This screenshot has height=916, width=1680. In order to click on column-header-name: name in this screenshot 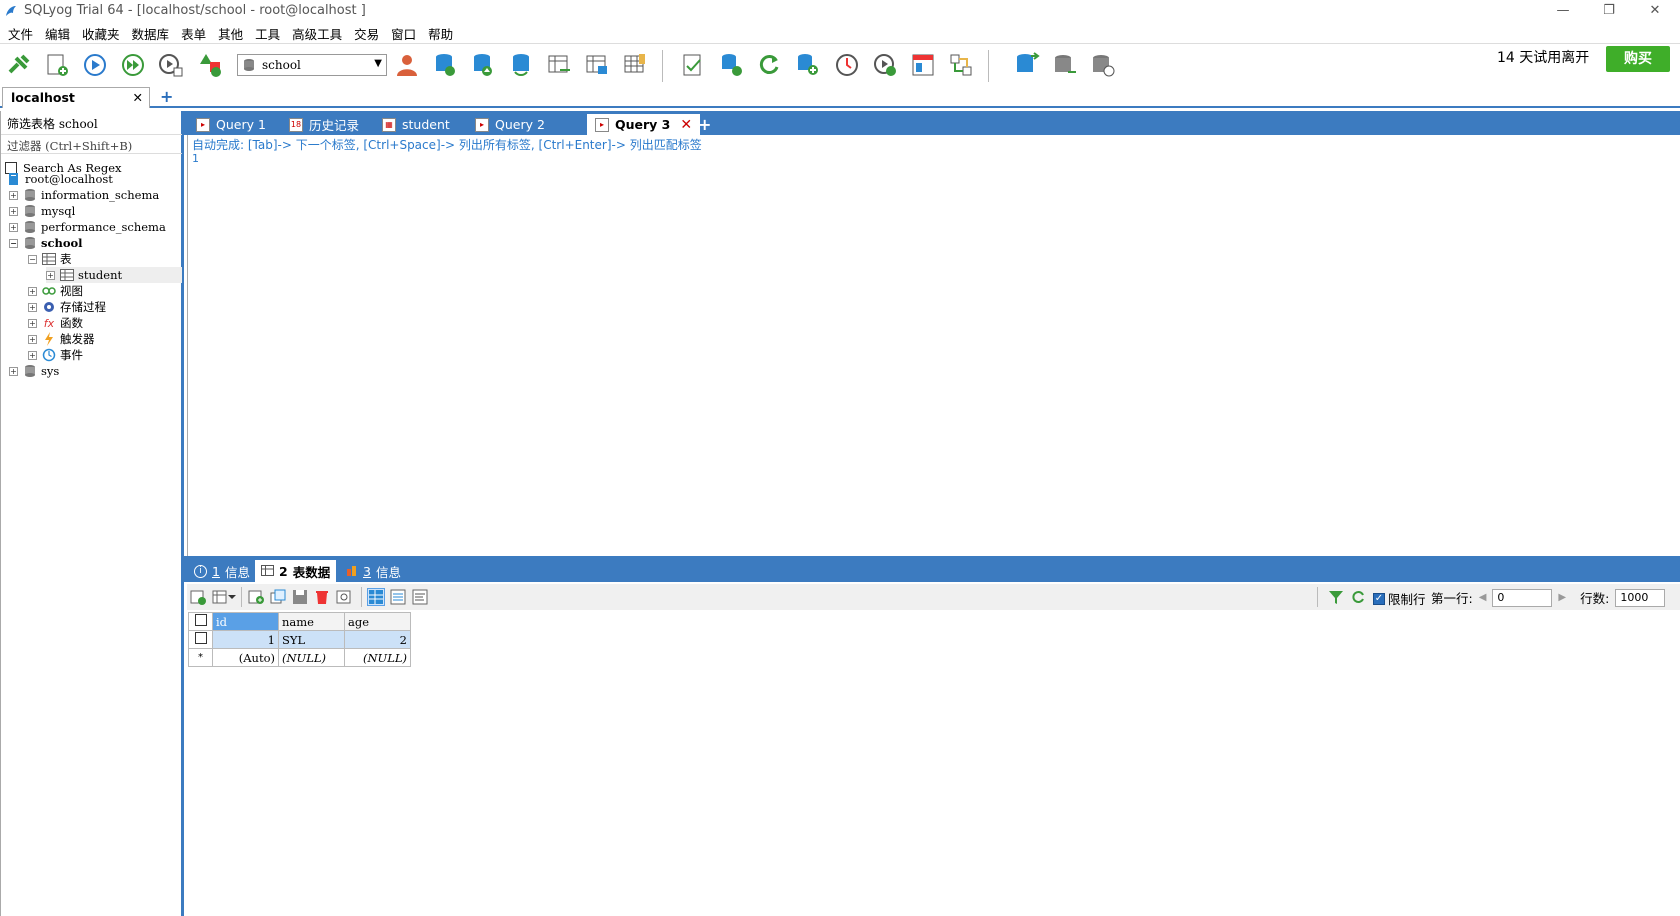, I will do `click(311, 621)`.